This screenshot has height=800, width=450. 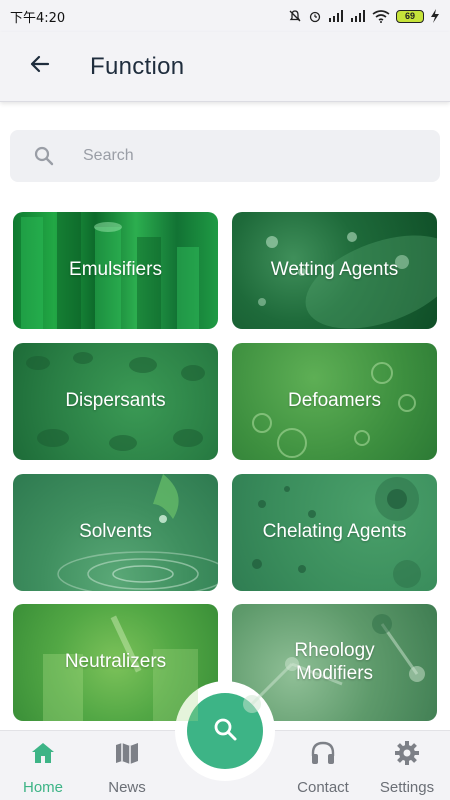 I want to click on card-chelating-agents: Chelating Agents, so click(x=334, y=532).